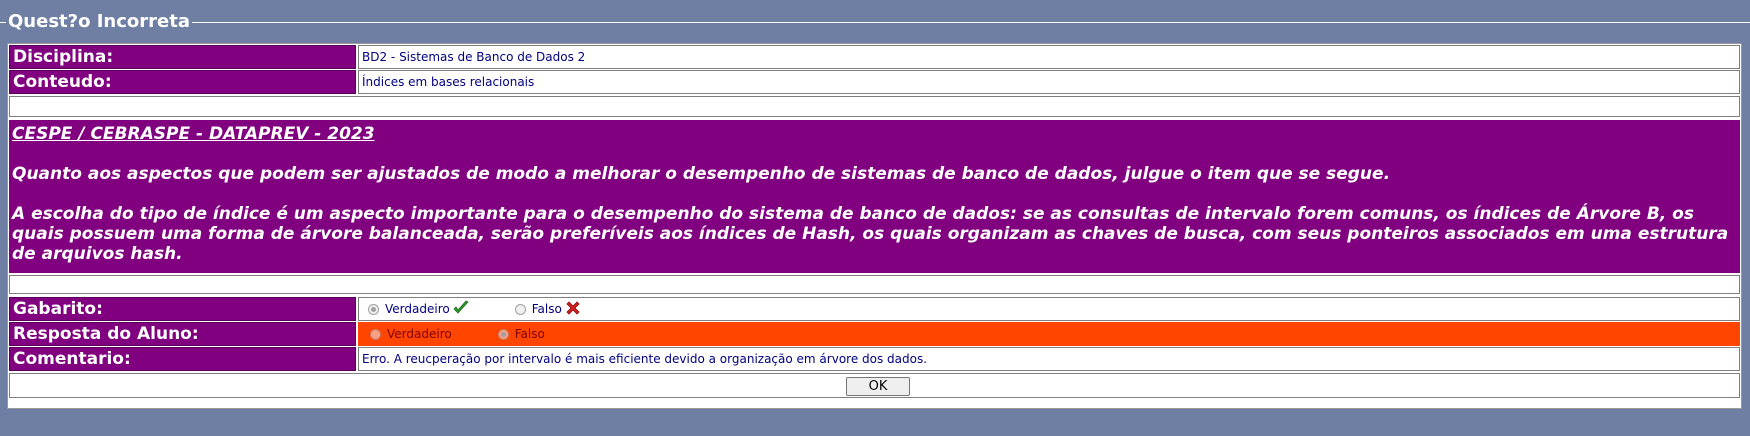 This screenshot has width=1750, height=436. Describe the element at coordinates (193, 134) in the screenshot. I see `question-source: CESPE / CEBRASPE - DATAPREV - 2023` at that location.